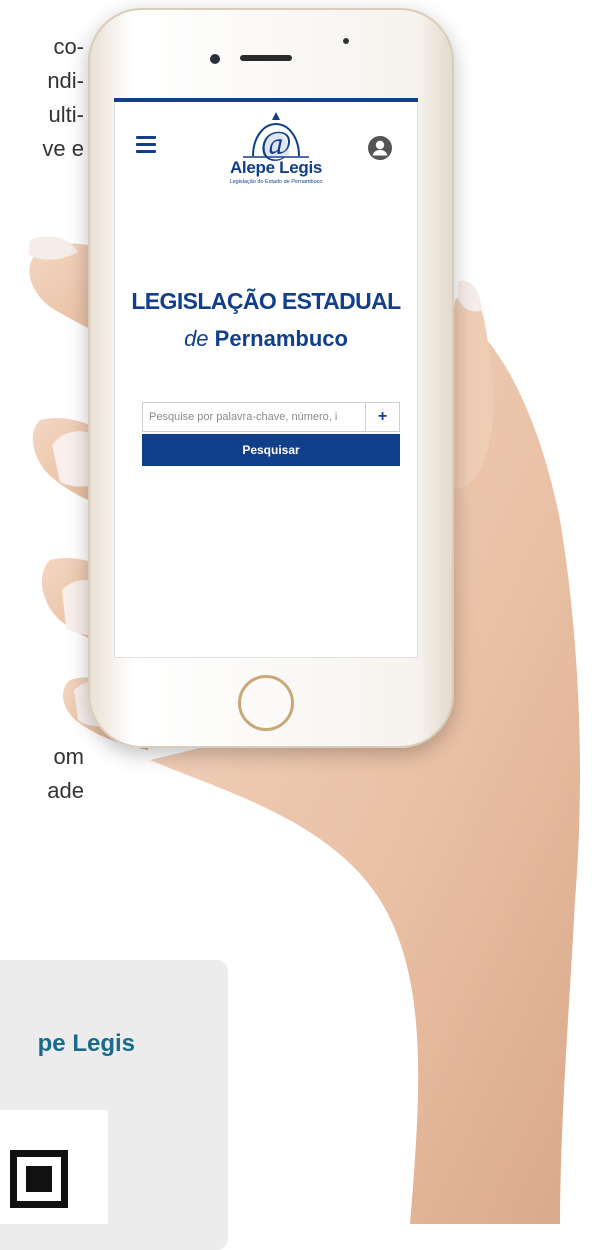  What do you see at coordinates (266, 58) in the screenshot?
I see `earpiece-speaker` at bounding box center [266, 58].